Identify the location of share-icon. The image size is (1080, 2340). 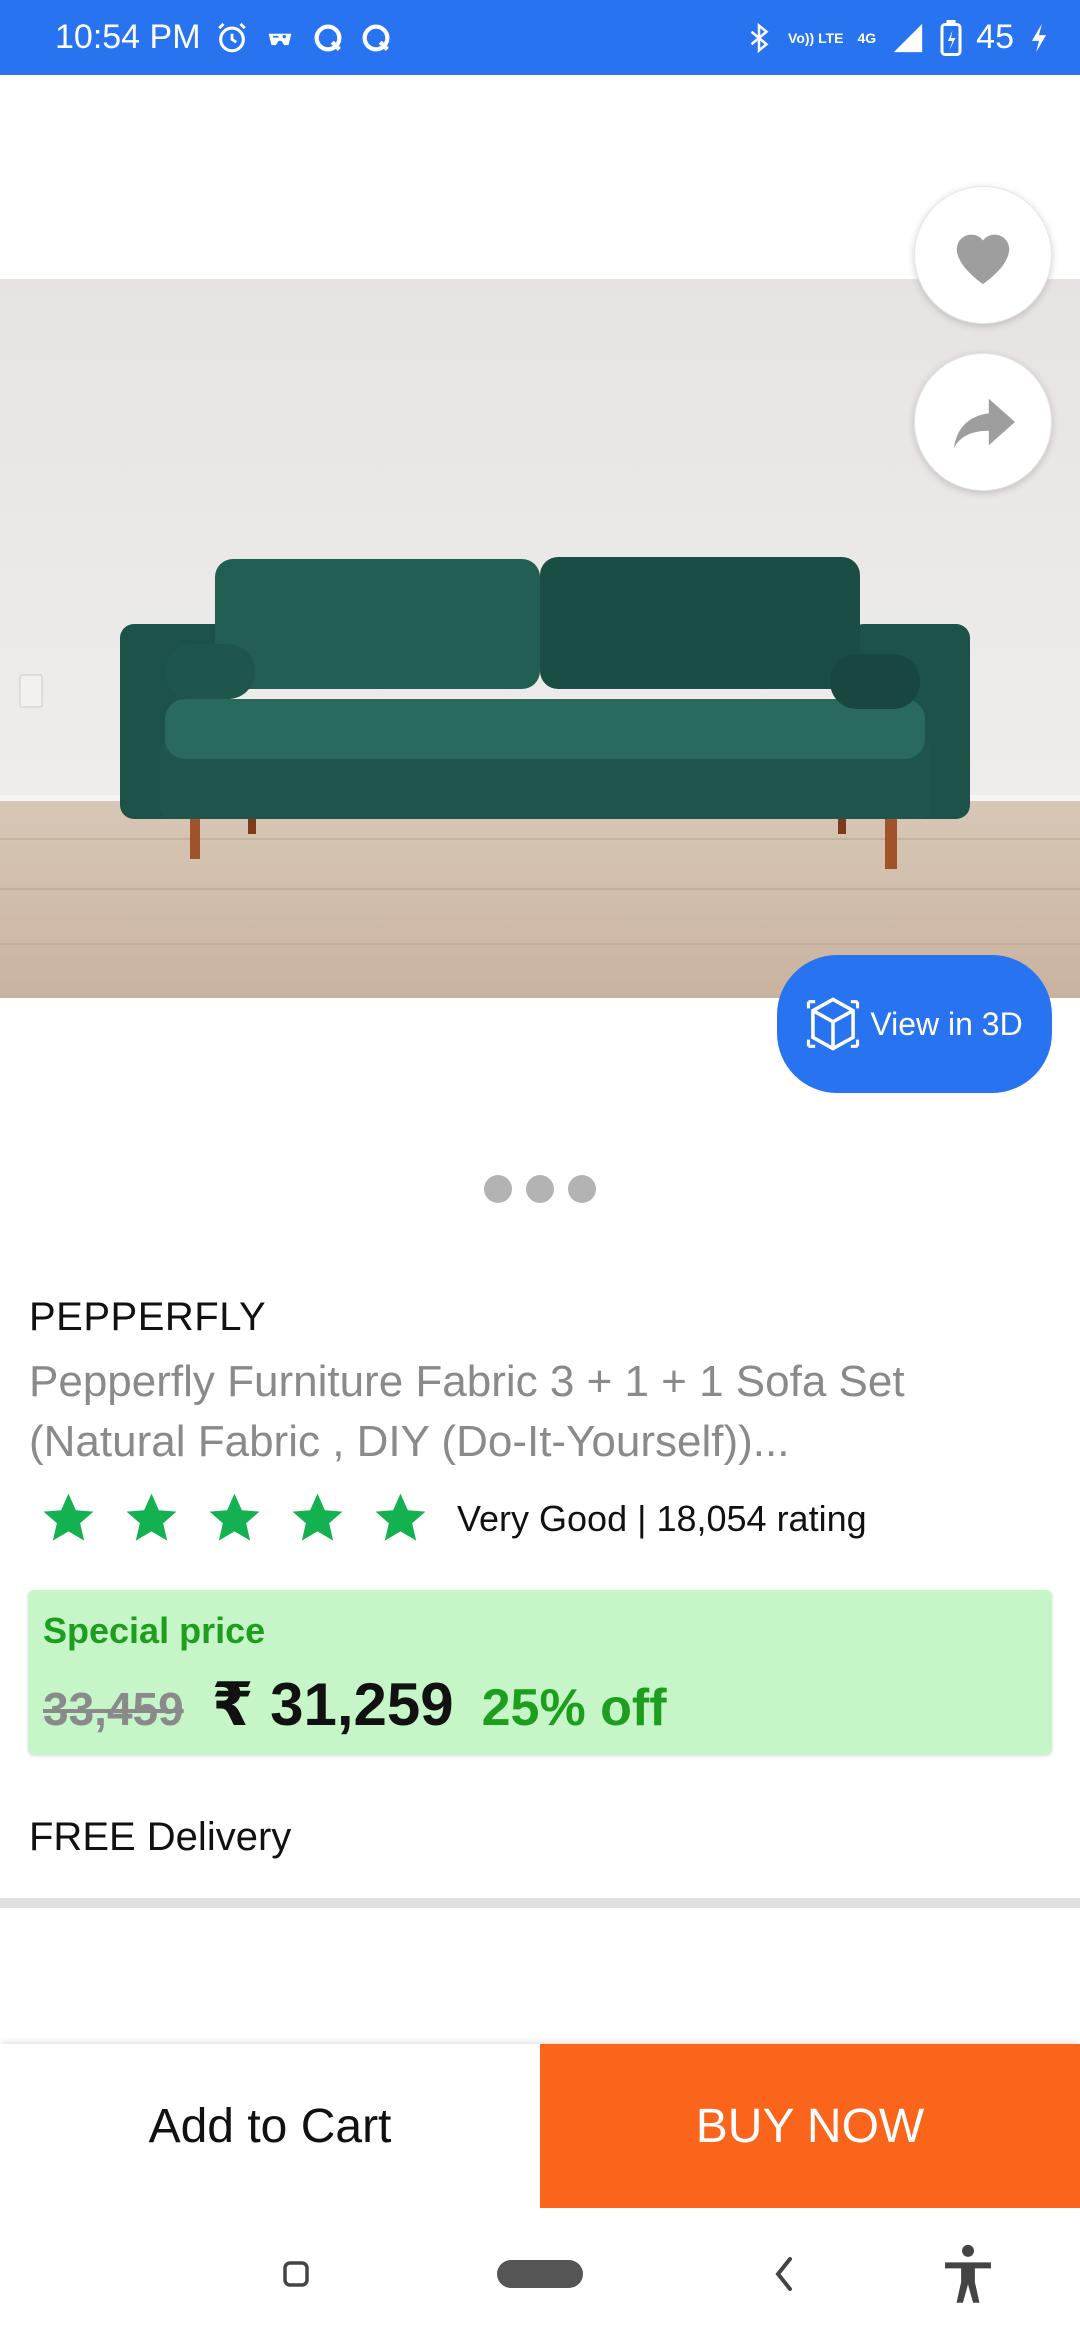
(984, 423).